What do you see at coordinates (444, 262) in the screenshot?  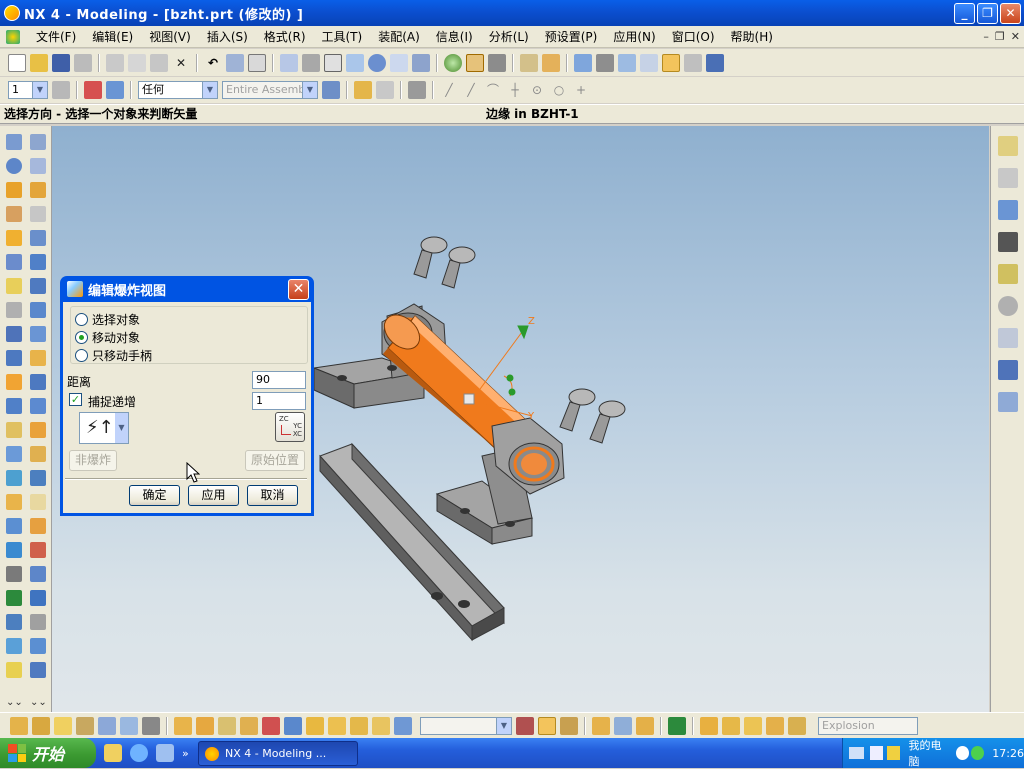 I see `bolts-top` at bounding box center [444, 262].